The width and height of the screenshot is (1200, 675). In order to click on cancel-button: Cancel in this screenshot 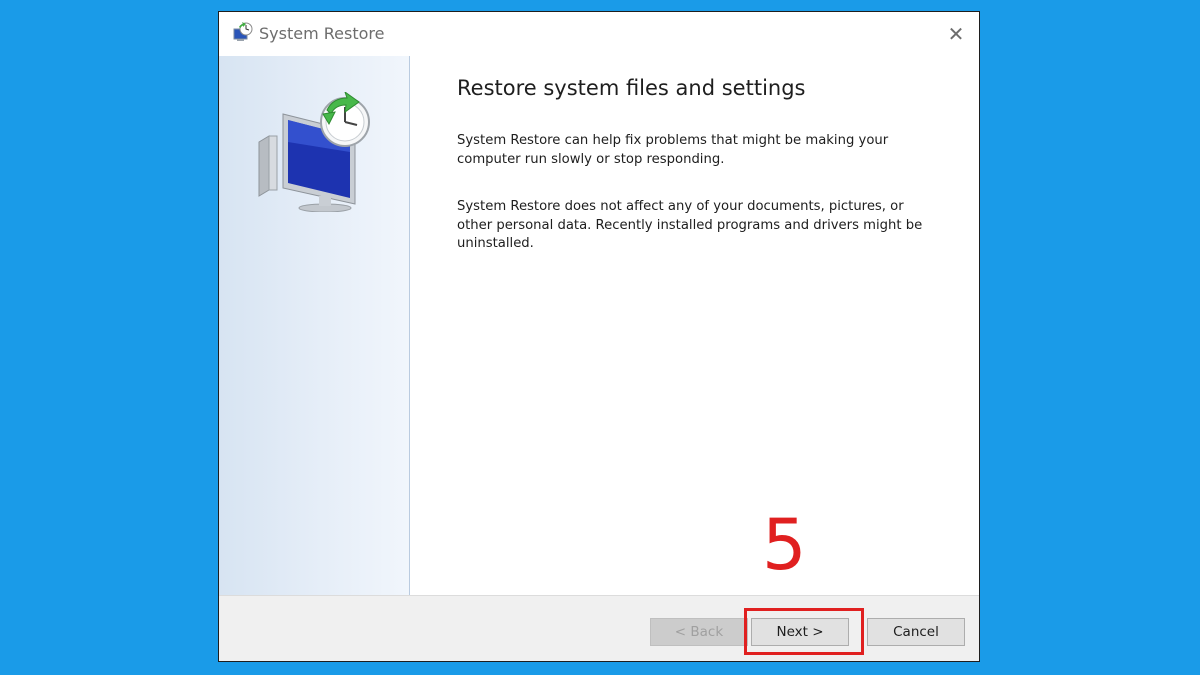, I will do `click(916, 632)`.